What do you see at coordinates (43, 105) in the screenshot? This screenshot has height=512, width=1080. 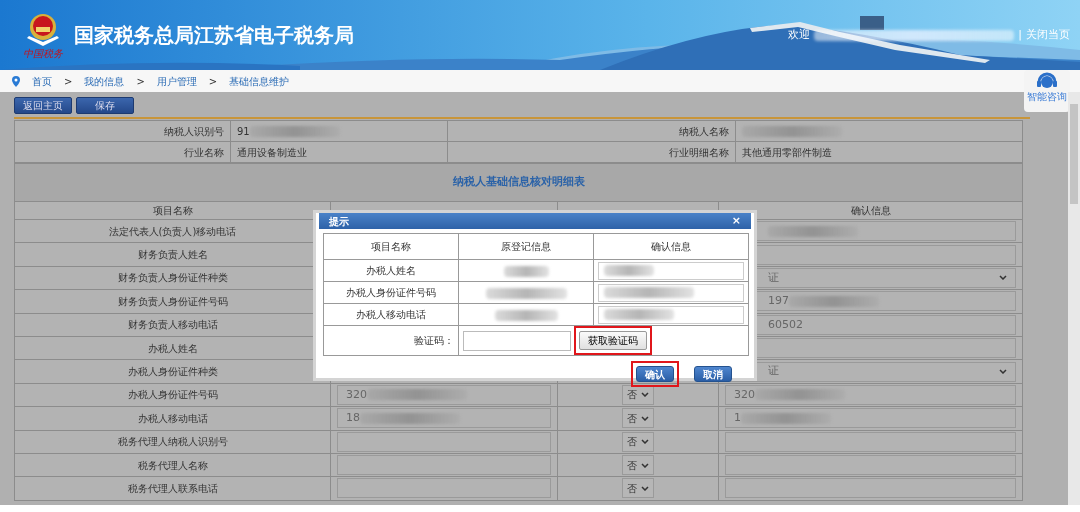 I see `toolbar-button: 返回主页` at bounding box center [43, 105].